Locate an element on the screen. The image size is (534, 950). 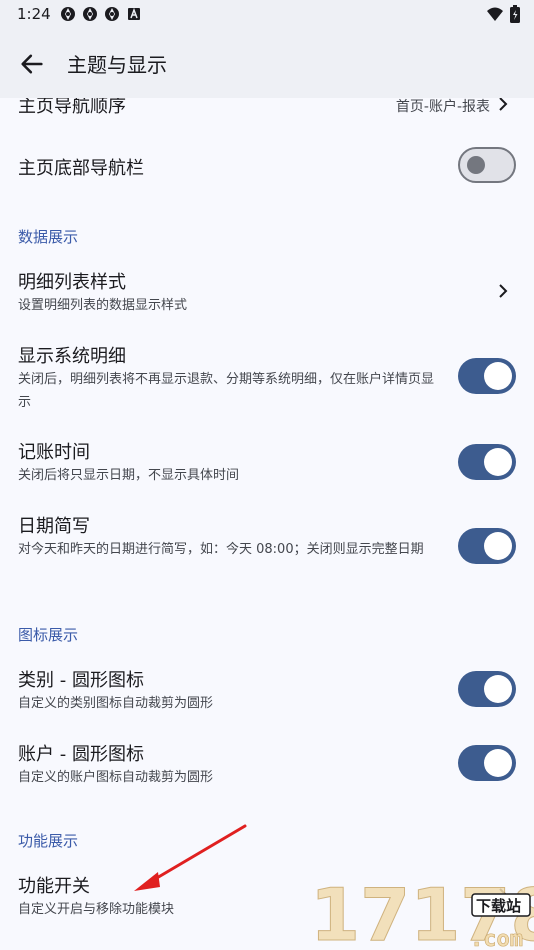
section-header-icon-display: 图标展示 is located at coordinates (48, 635).